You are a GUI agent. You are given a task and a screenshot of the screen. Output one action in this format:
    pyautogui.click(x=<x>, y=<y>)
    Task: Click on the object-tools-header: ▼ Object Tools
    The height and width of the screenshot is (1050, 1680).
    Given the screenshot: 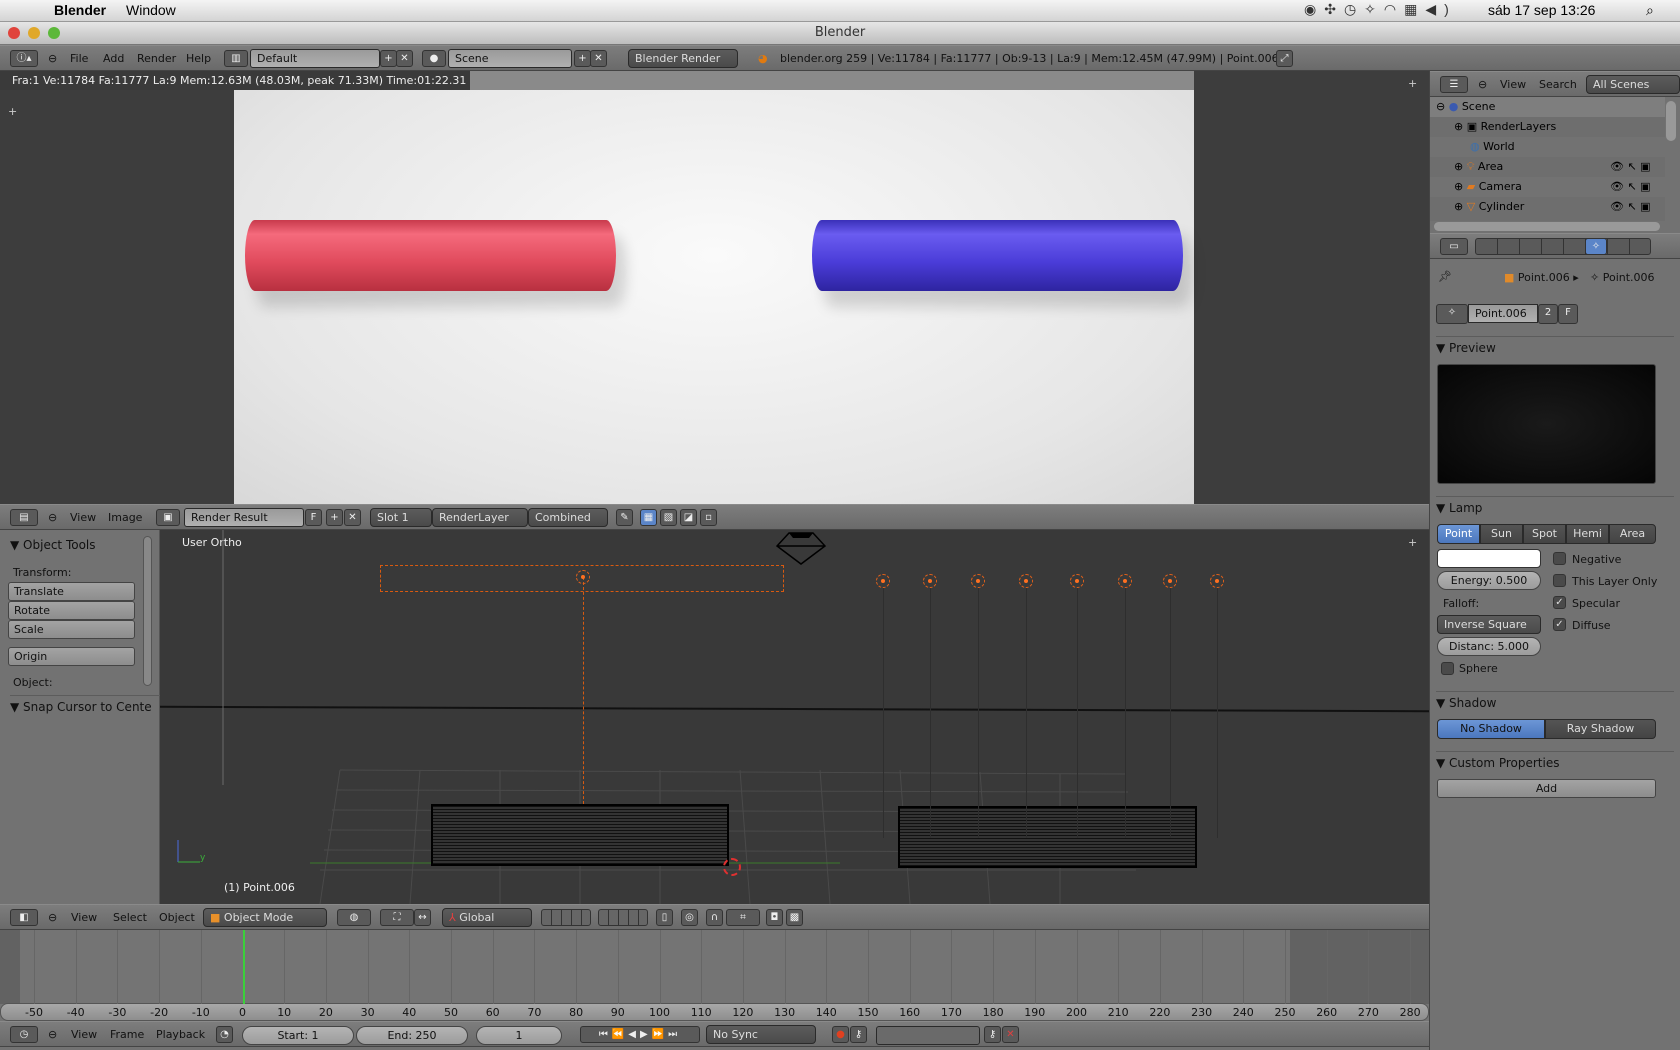 What is the action you would take?
    pyautogui.click(x=53, y=545)
    